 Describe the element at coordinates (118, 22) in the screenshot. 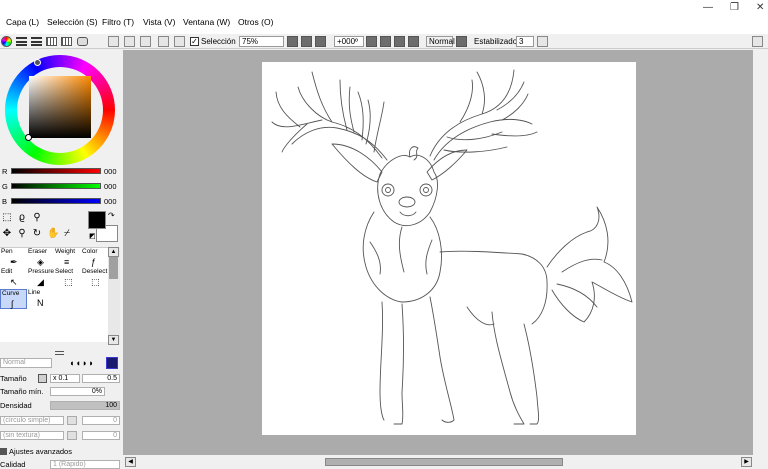

I see `menu-filtro: Filtro (T)` at that location.